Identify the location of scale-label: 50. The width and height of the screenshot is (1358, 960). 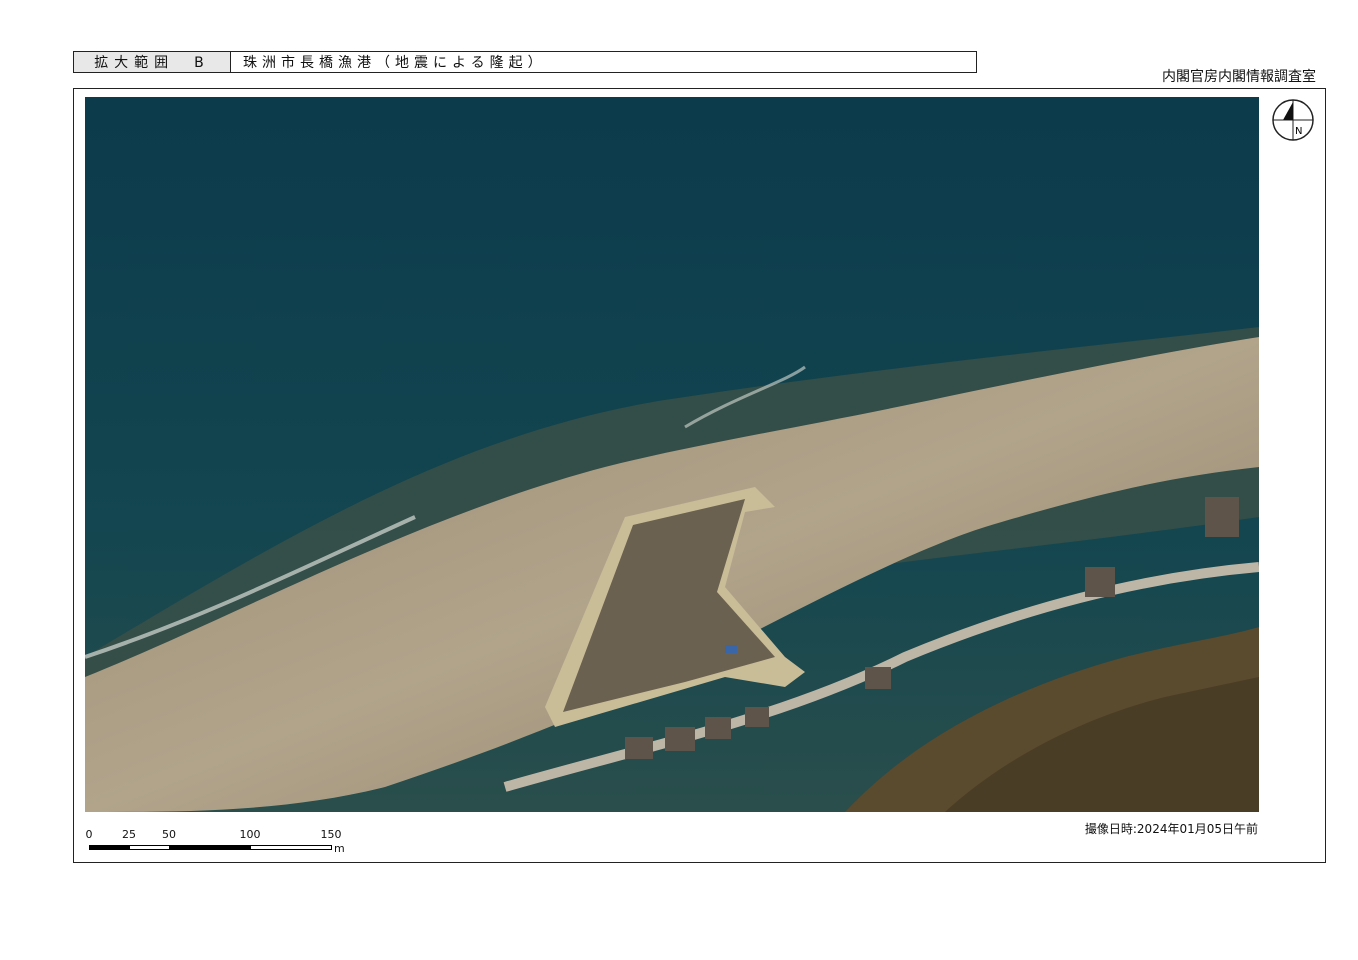
(169, 834).